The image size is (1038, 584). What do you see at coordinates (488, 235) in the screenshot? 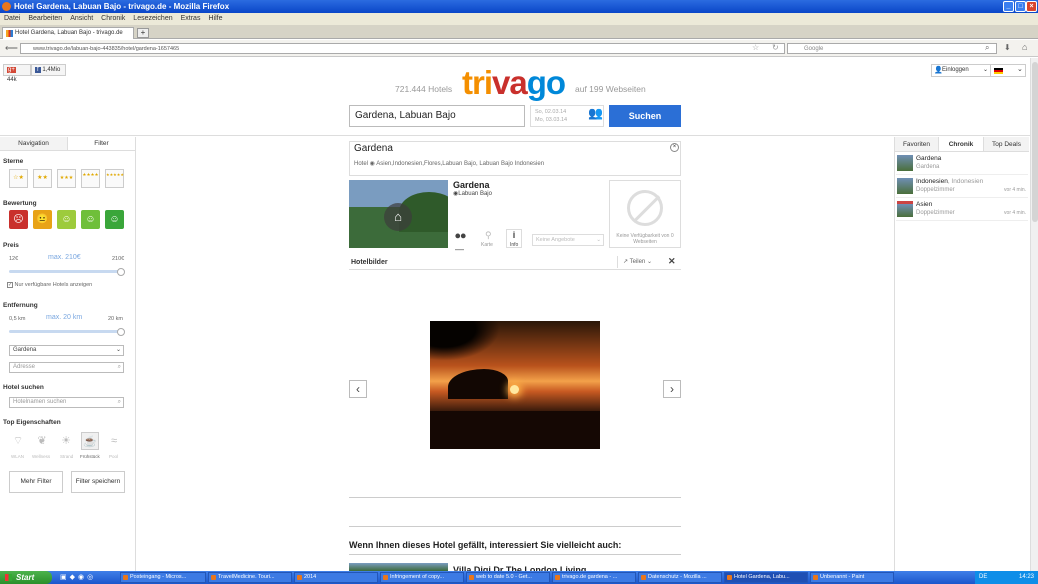
I see `map-pin-icon: ⚲` at bounding box center [488, 235].